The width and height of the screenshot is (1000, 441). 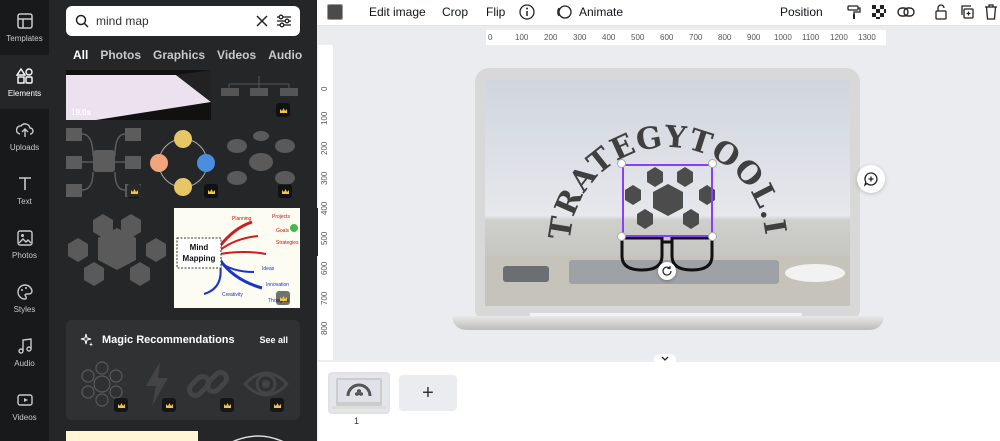 I want to click on rail-label-uploads: Uploads, so click(x=24, y=147).